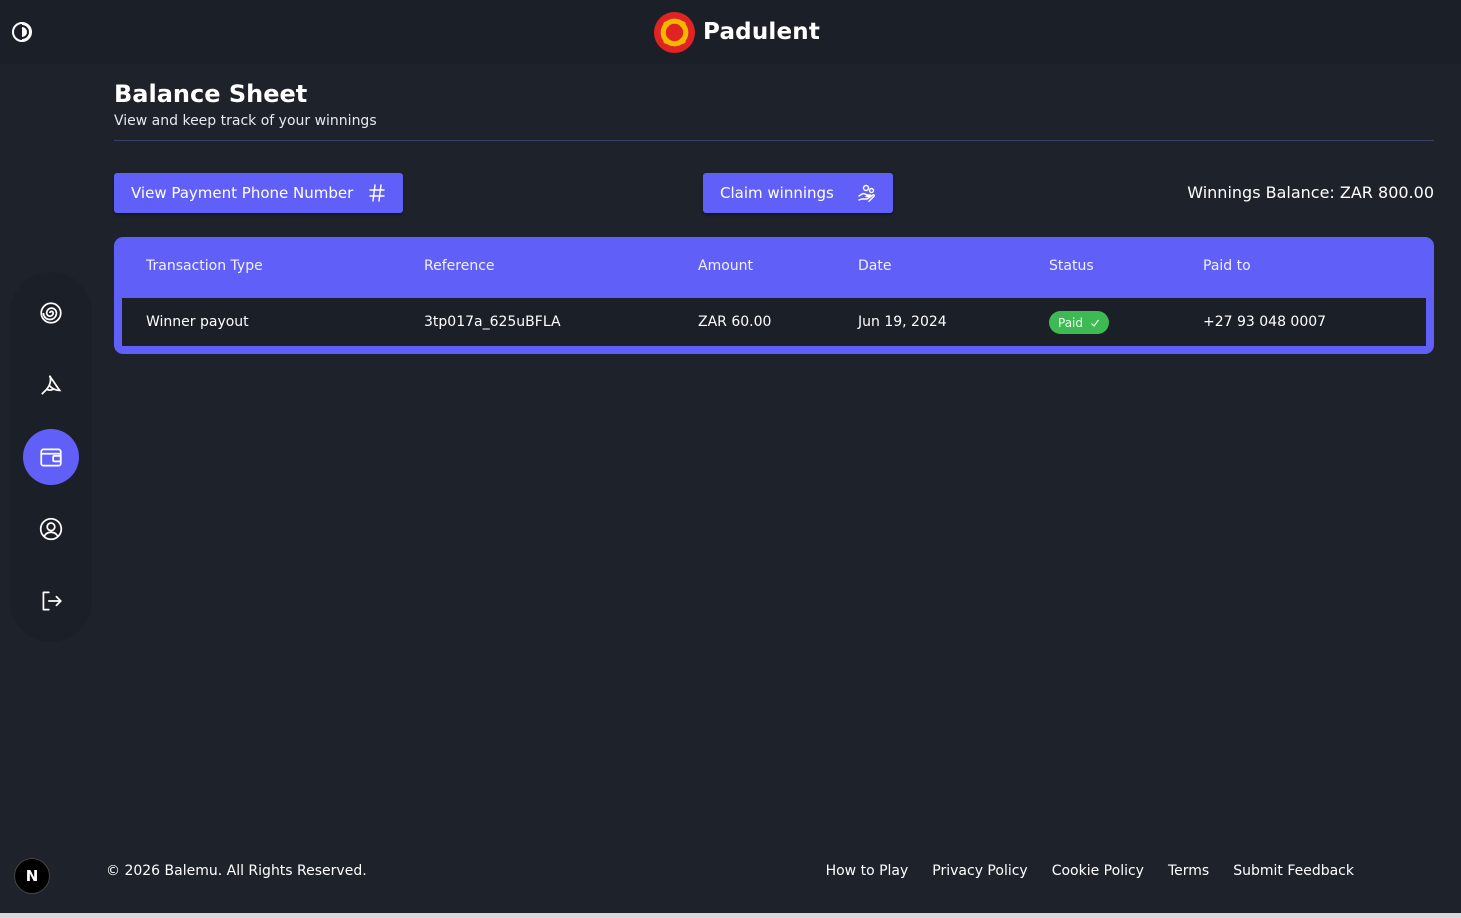  I want to click on footer-copyright: © 2026 Balemu. All Rights Reserved., so click(236, 871).